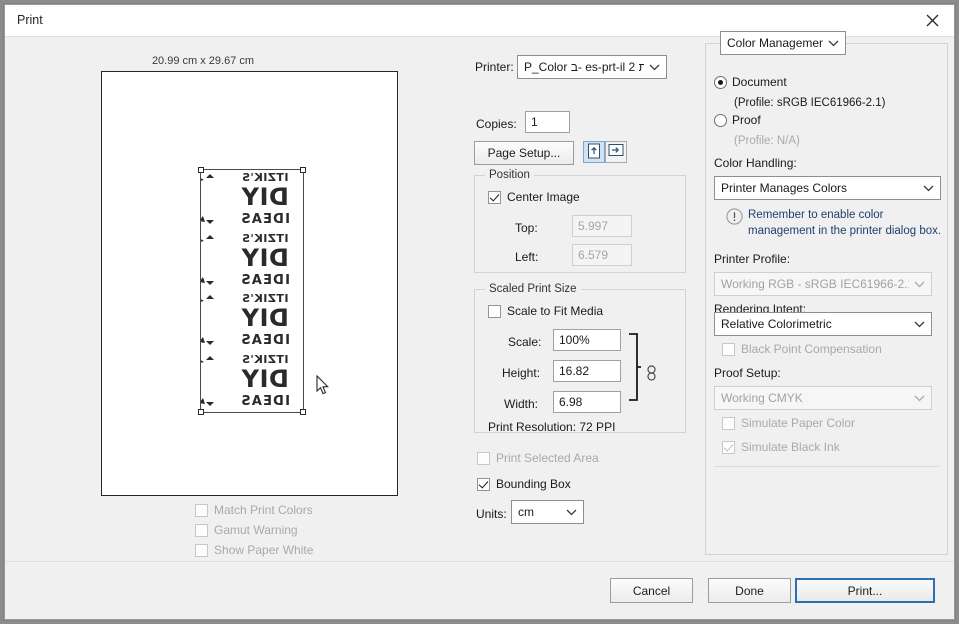 The height and width of the screenshot is (624, 959). What do you see at coordinates (547, 512) in the screenshot?
I see `units-select: cm` at bounding box center [547, 512].